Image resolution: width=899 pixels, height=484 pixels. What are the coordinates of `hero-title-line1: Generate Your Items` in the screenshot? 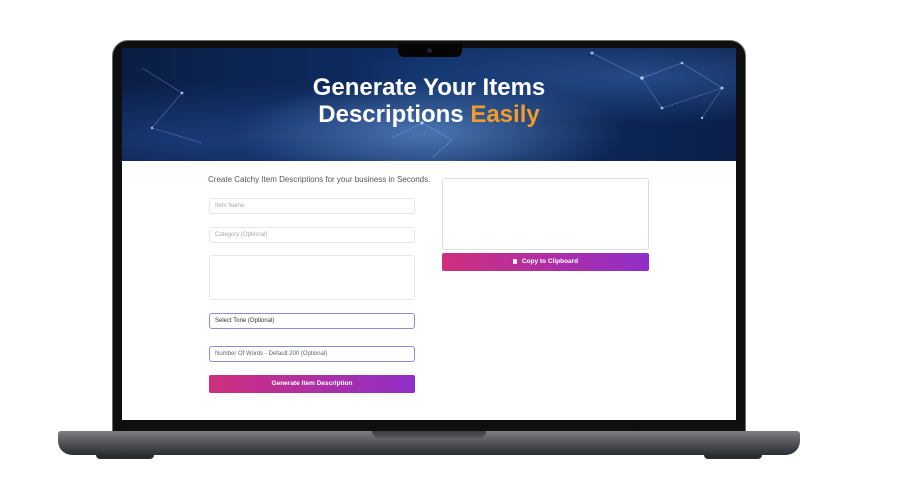 It's located at (429, 87).